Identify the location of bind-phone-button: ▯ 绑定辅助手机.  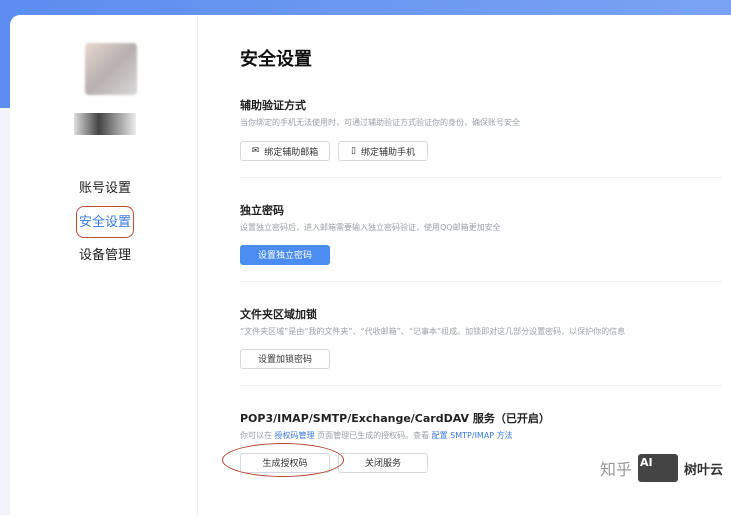
(383, 151).